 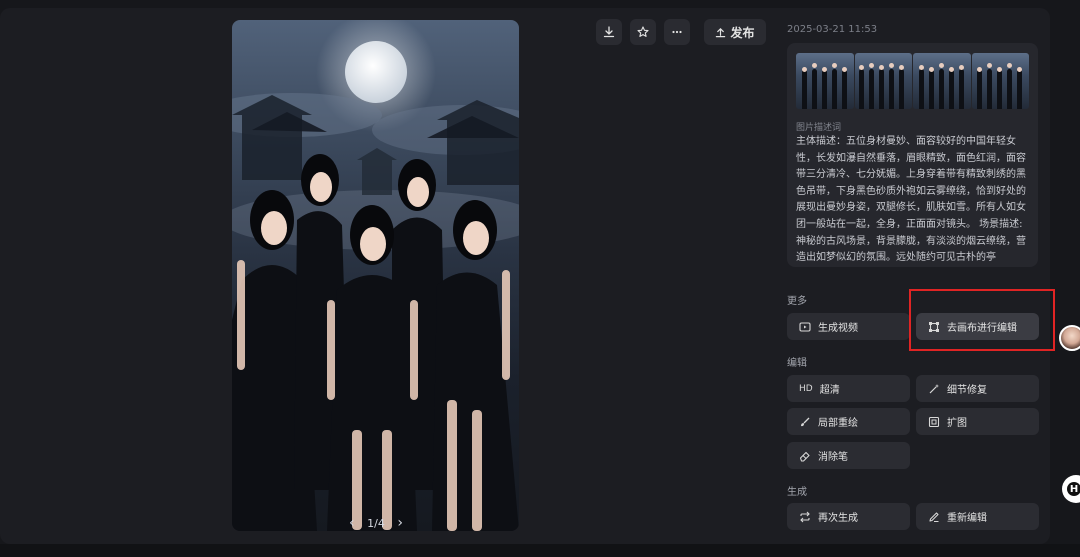 I want to click on next-image-icon: ›, so click(x=400, y=523).